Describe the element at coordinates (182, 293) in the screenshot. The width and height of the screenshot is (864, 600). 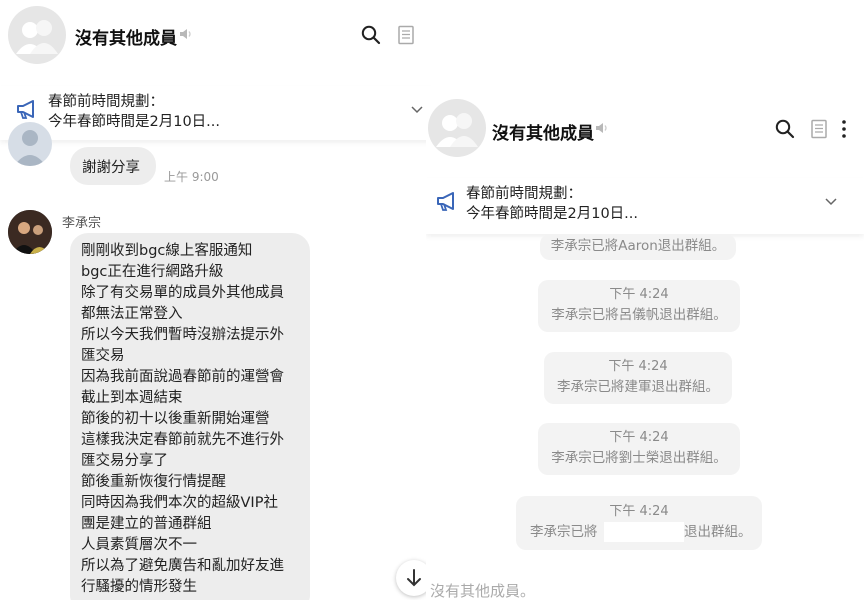
I see `message-line: 除了有交易單的成員外其他成員` at that location.